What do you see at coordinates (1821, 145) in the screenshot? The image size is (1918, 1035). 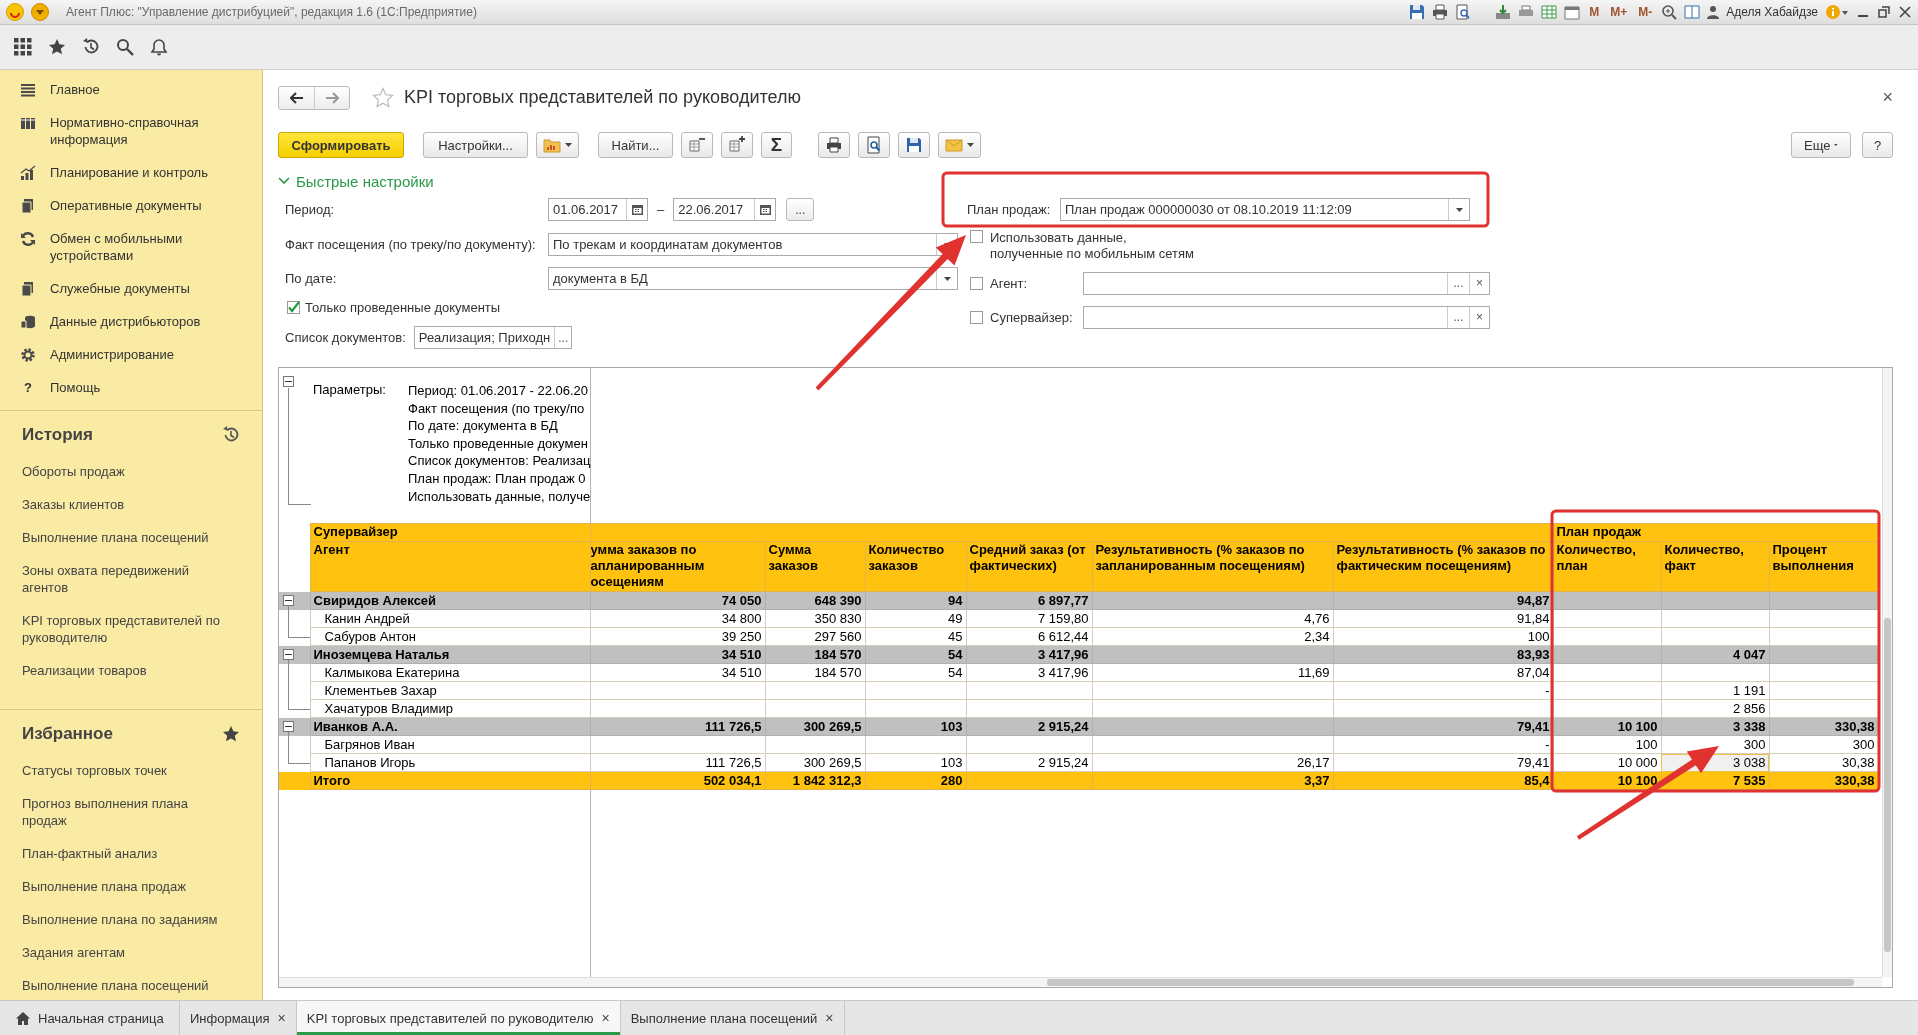 I see `more-button: Еще` at bounding box center [1821, 145].